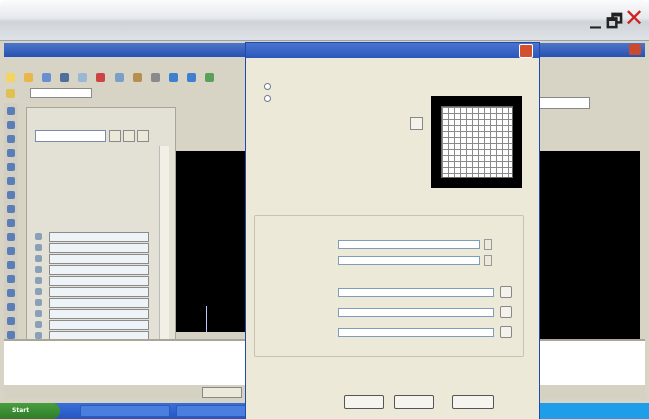 This screenshot has height=419, width=649. What do you see at coordinates (155, 77) in the screenshot?
I see `match-properties-icon` at bounding box center [155, 77].